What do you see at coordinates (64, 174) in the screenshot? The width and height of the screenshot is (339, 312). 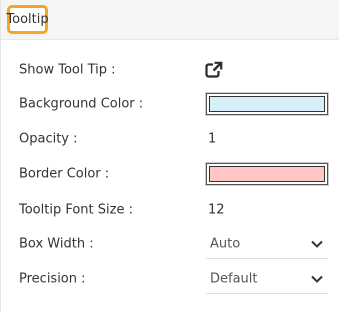 I see `border-color-label: Border Color :` at bounding box center [64, 174].